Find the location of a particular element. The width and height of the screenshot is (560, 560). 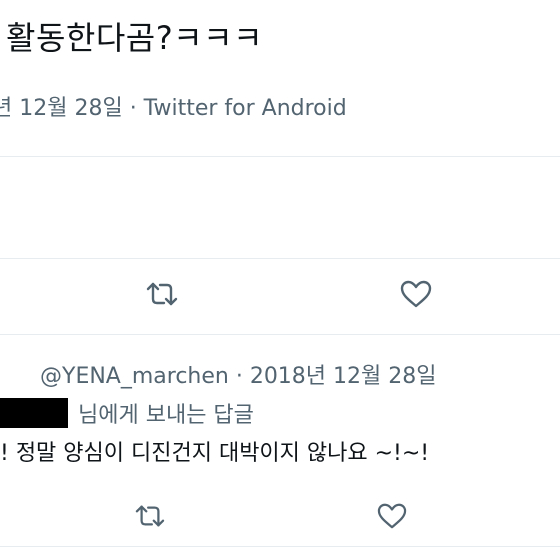

replying-to-line: 님에게 보내는 답글 is located at coordinates (127, 413).